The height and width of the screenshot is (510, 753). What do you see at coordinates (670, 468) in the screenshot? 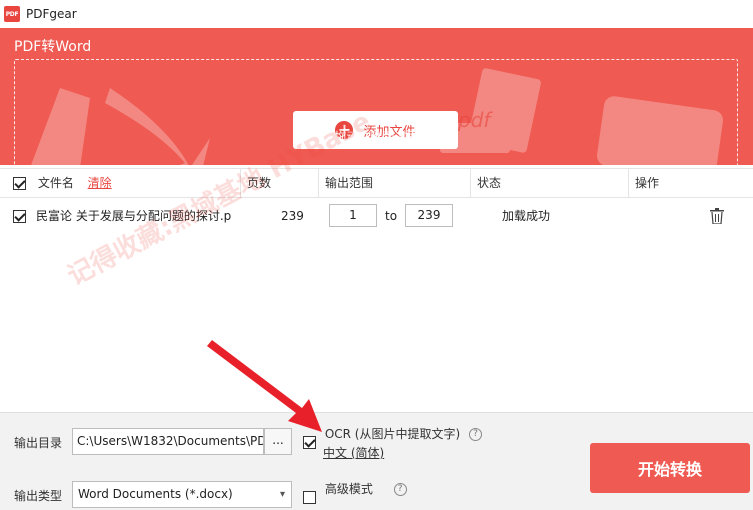
I see `start-convert-button: 开始转换` at bounding box center [670, 468].